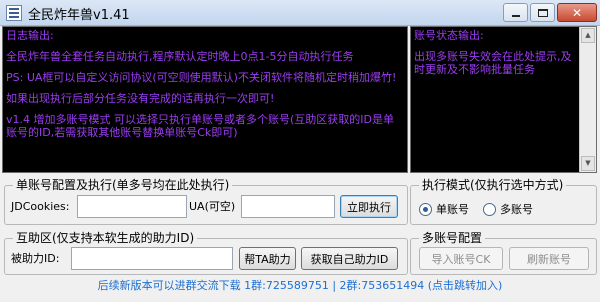 This screenshot has height=302, width=600. What do you see at coordinates (503, 252) in the screenshot?
I see `multi-account-group: 多账号配置 导入账号CK 刷新账号` at bounding box center [503, 252].